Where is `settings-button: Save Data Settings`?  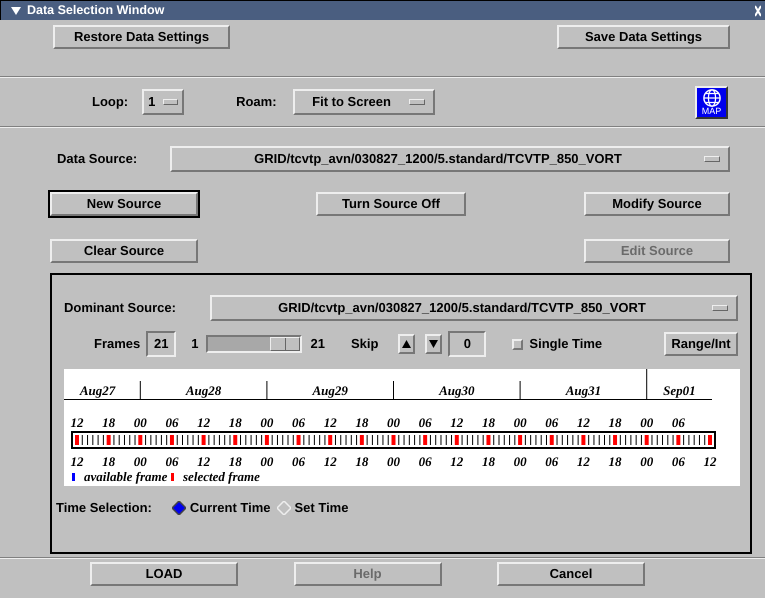
settings-button: Save Data Settings is located at coordinates (643, 37).